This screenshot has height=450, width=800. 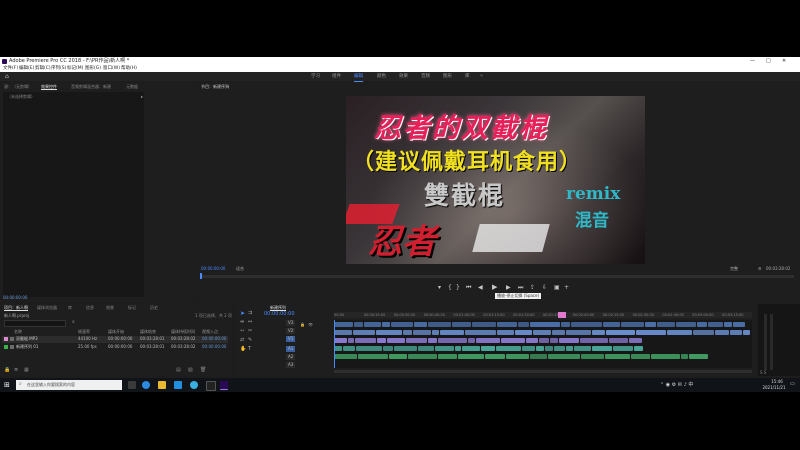 I want to click on edge-browser-icon, so click(x=146, y=385).